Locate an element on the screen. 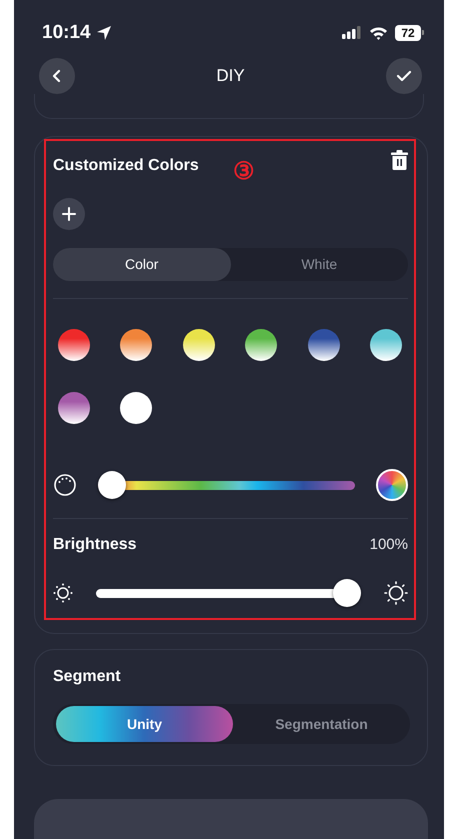 This screenshot has width=452, height=839. hue-slider is located at coordinates (226, 484).